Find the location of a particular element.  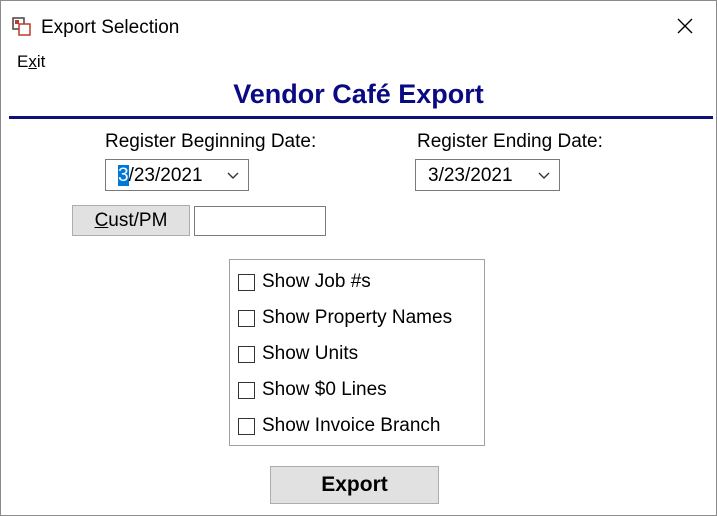

menu-exit: Exit is located at coordinates (31, 62).